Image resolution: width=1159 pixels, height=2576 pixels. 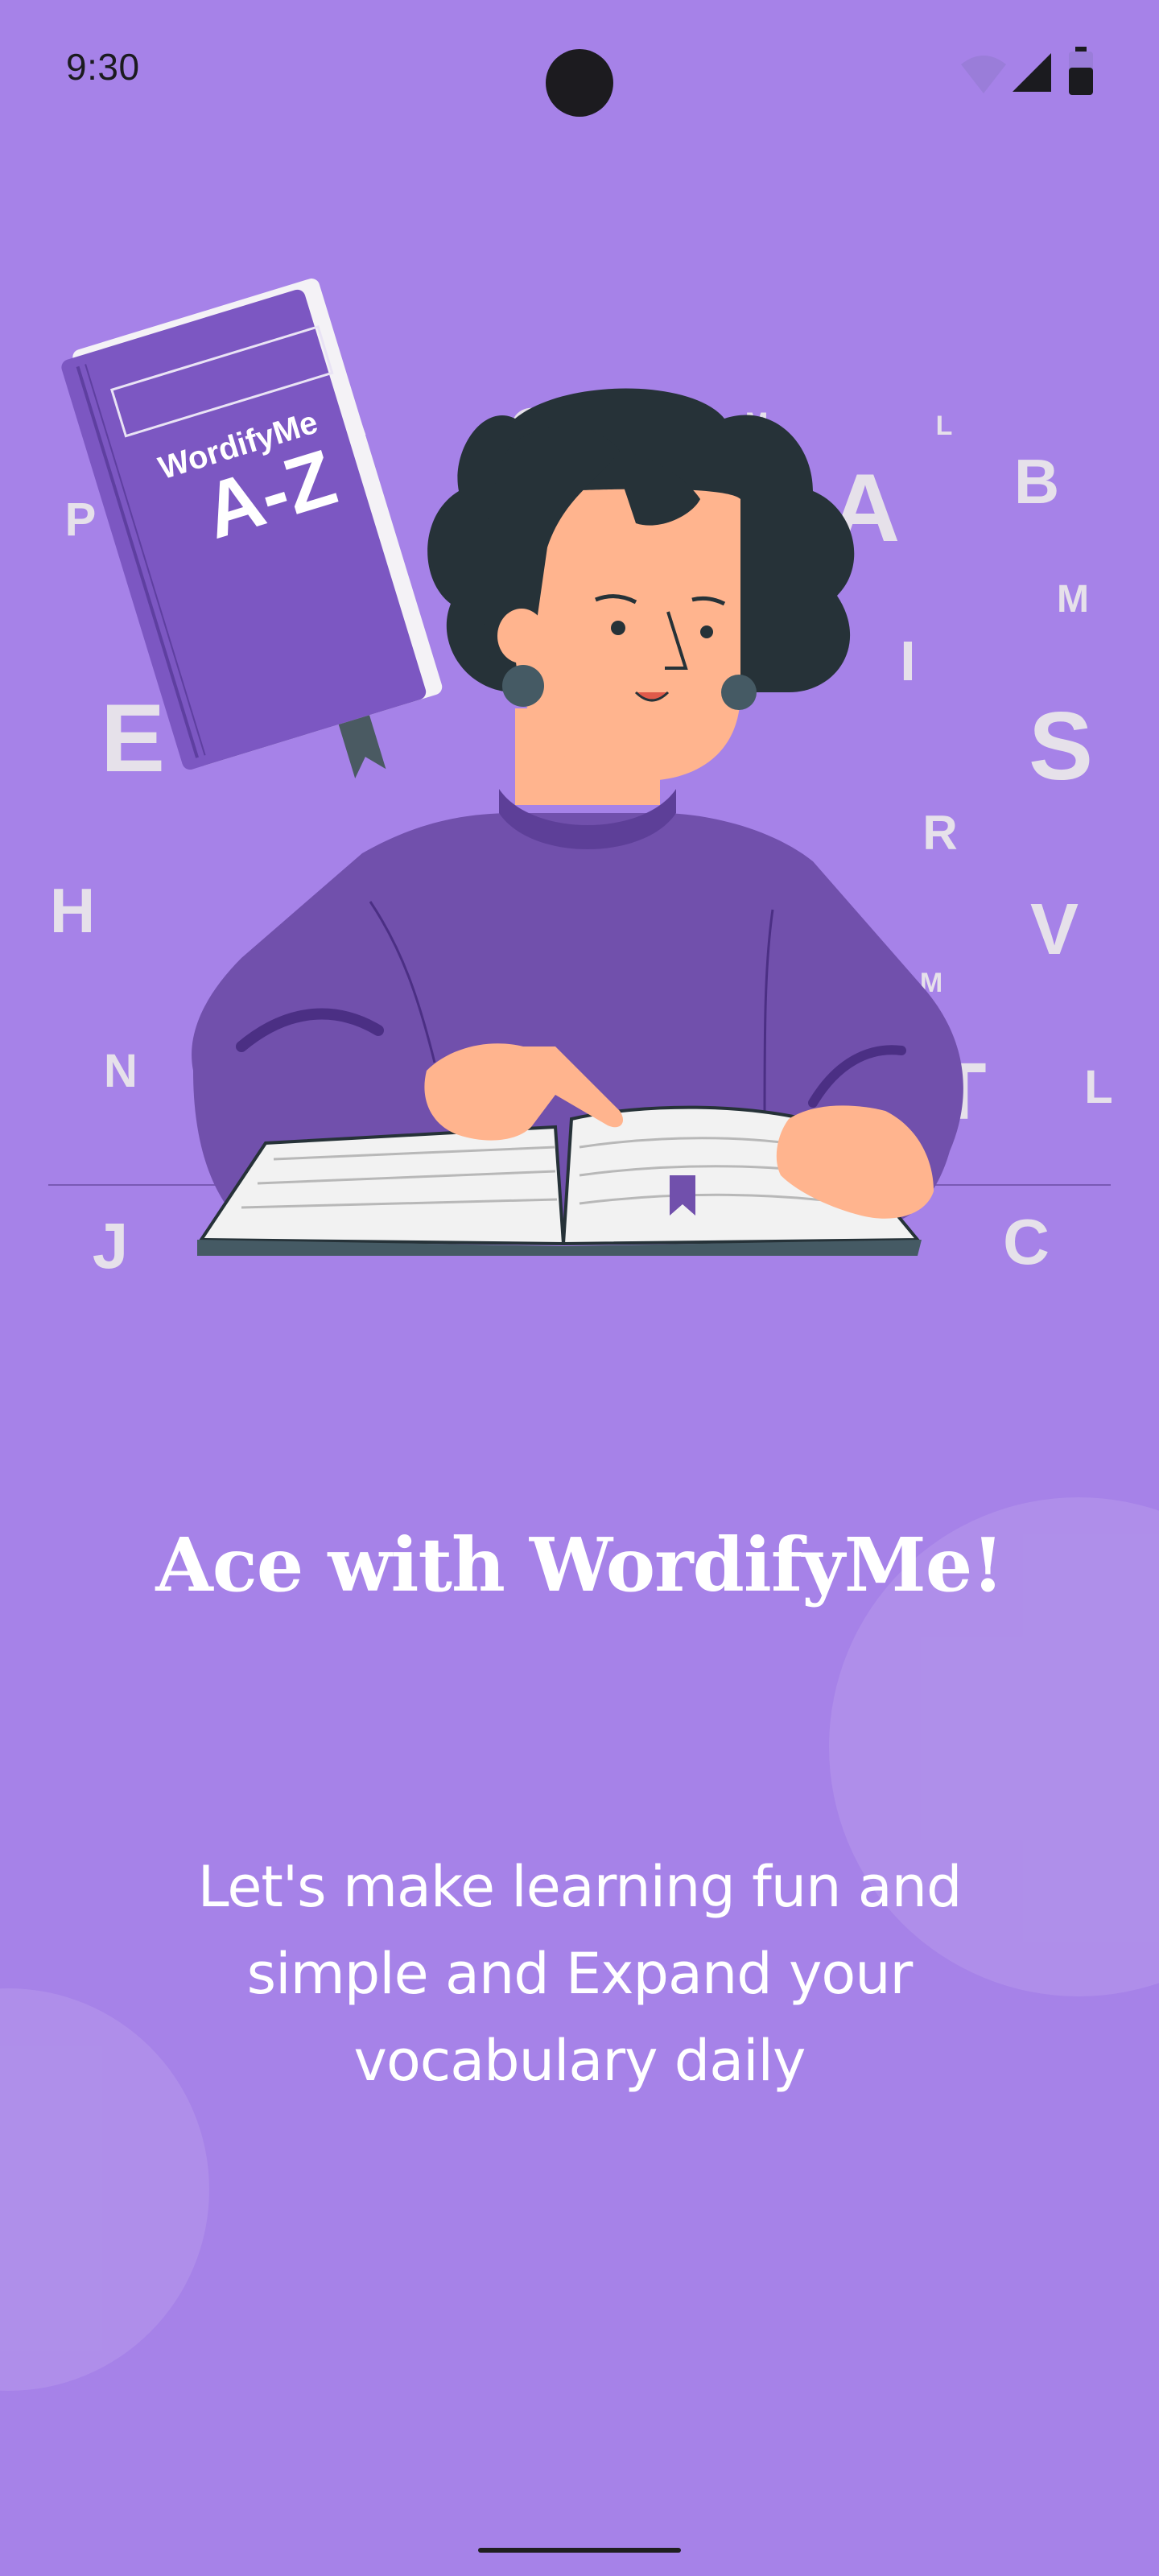 What do you see at coordinates (983, 74) in the screenshot?
I see `wifi-icon` at bounding box center [983, 74].